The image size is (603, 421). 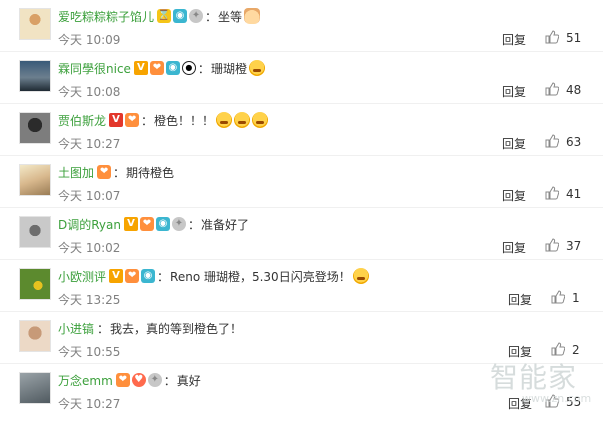 I want to click on like-count: 1, so click(x=576, y=298).